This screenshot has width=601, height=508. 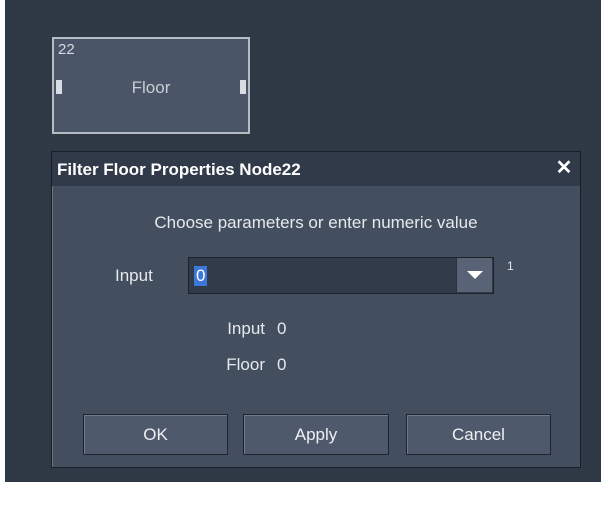 I want to click on floor-node: 22 Floor, so click(x=151, y=85).